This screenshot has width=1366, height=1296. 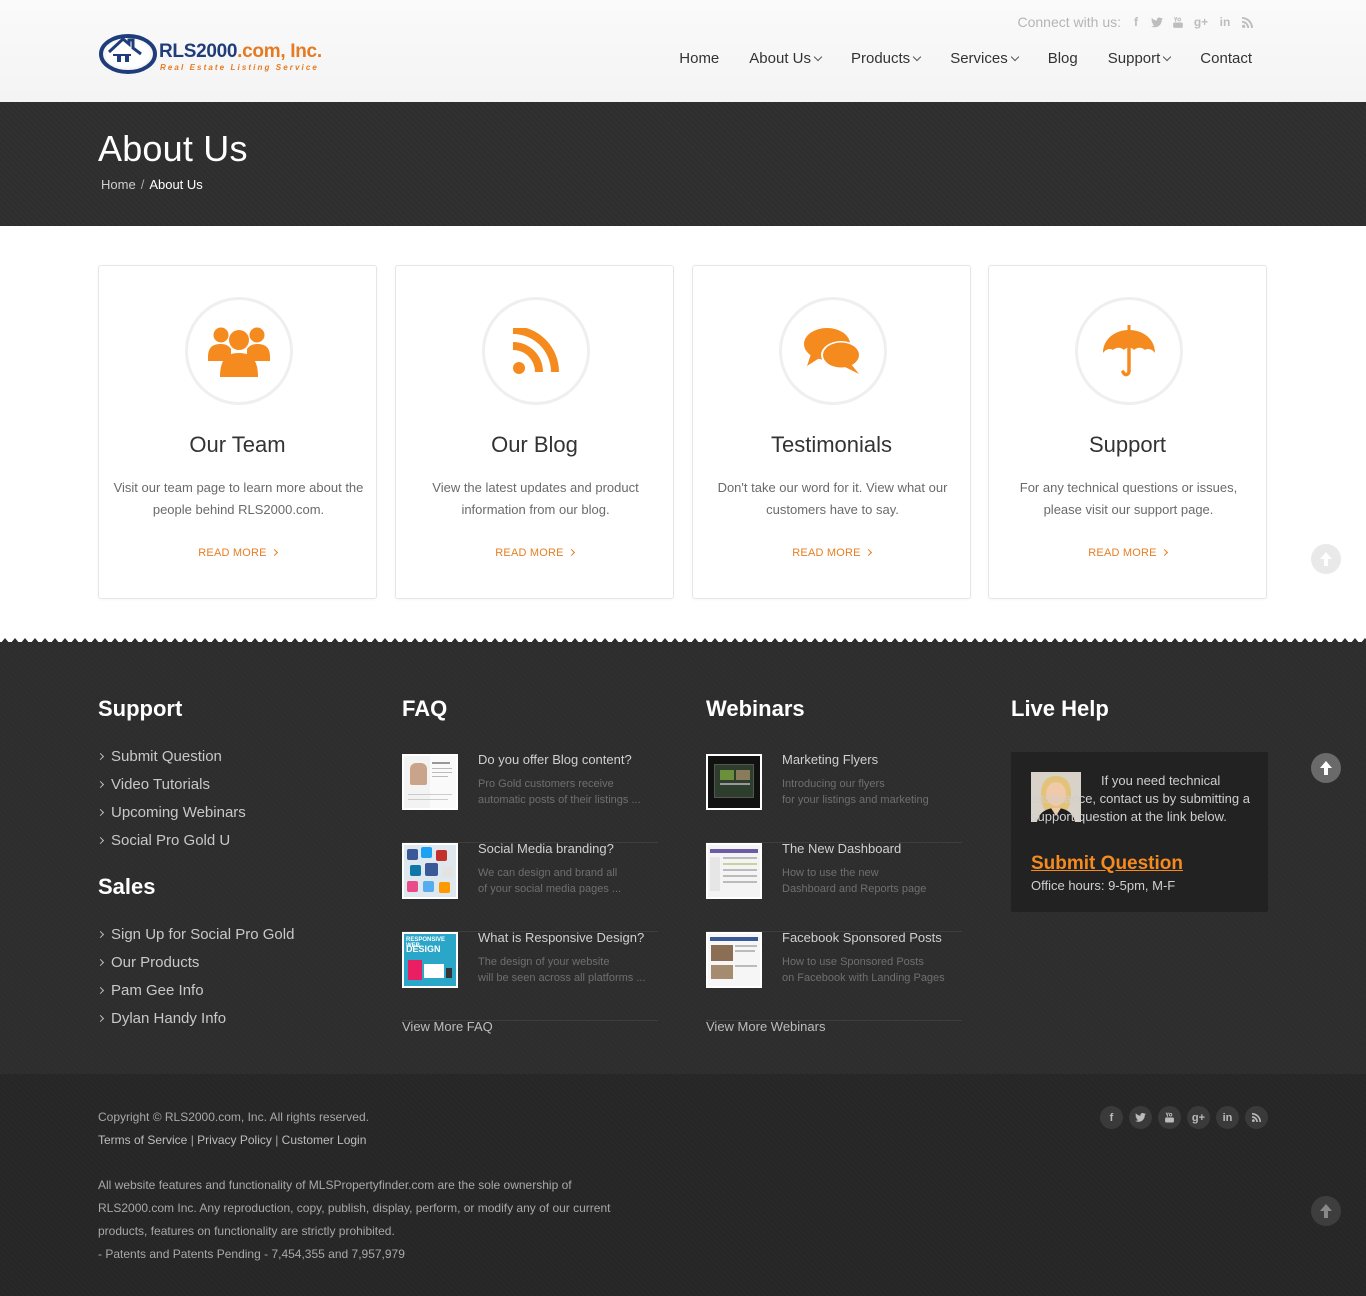 What do you see at coordinates (324, 1140) in the screenshot?
I see `customer-login-link: Customer Login` at bounding box center [324, 1140].